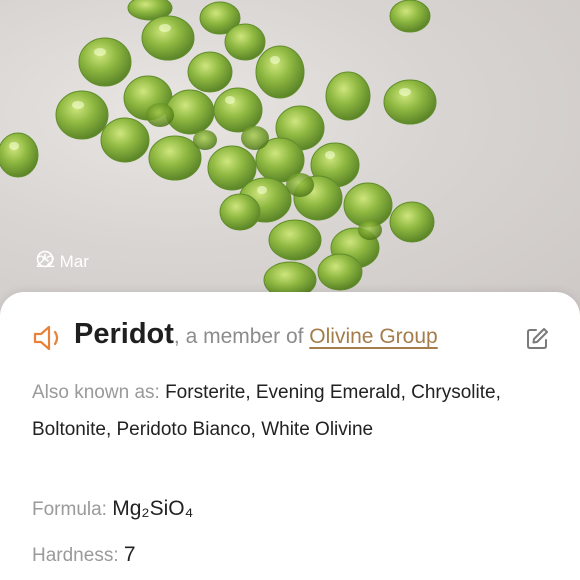 This screenshot has height=580, width=580. I want to click on mineral-title: Peridot, a member of Olivine Group, so click(256, 334).